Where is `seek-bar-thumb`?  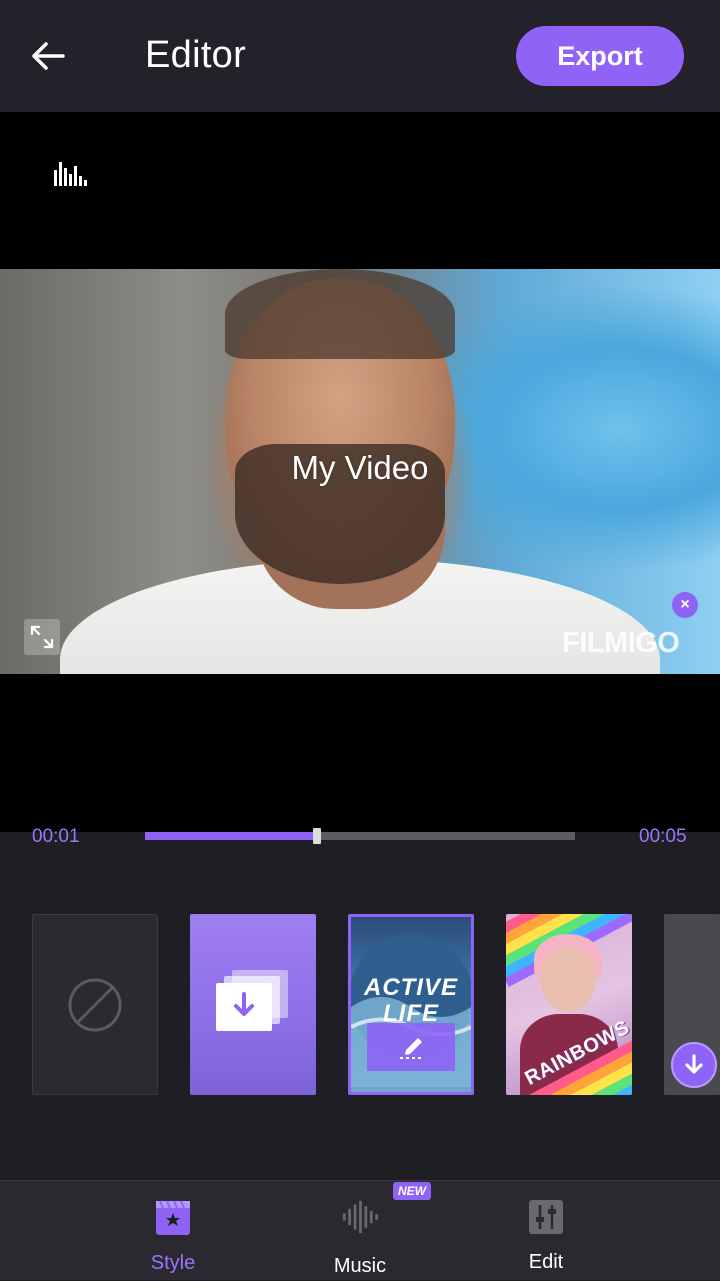 seek-bar-thumb is located at coordinates (317, 836).